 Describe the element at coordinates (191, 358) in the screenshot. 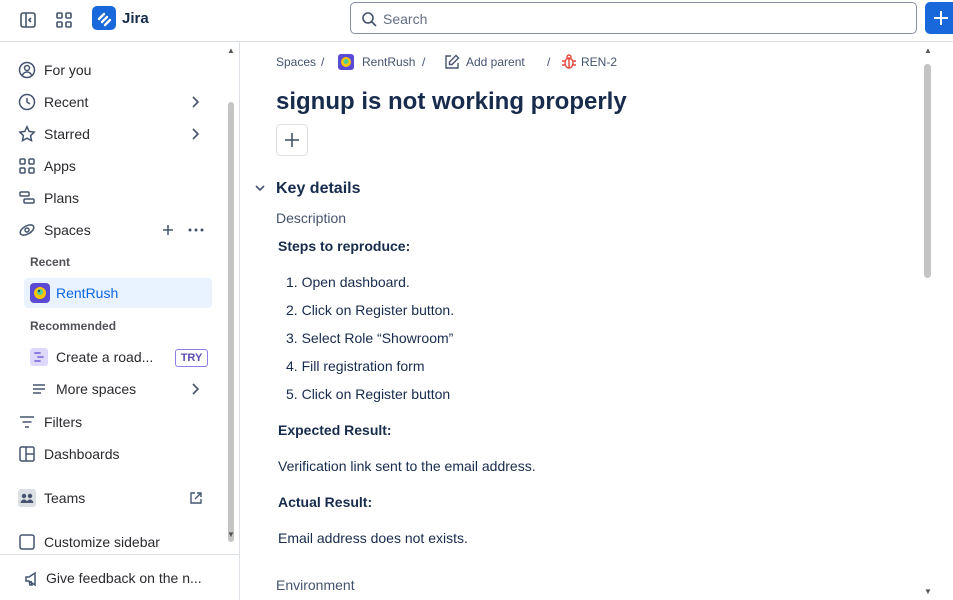

I see `try-badge: TRY` at that location.